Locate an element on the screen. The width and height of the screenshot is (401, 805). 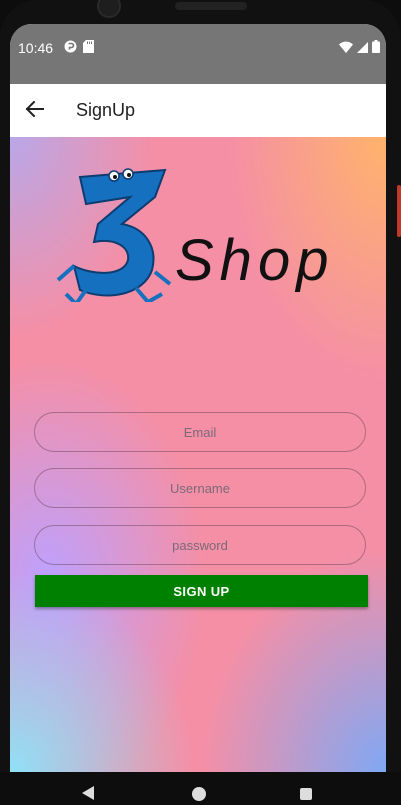
email-input is located at coordinates (200, 432).